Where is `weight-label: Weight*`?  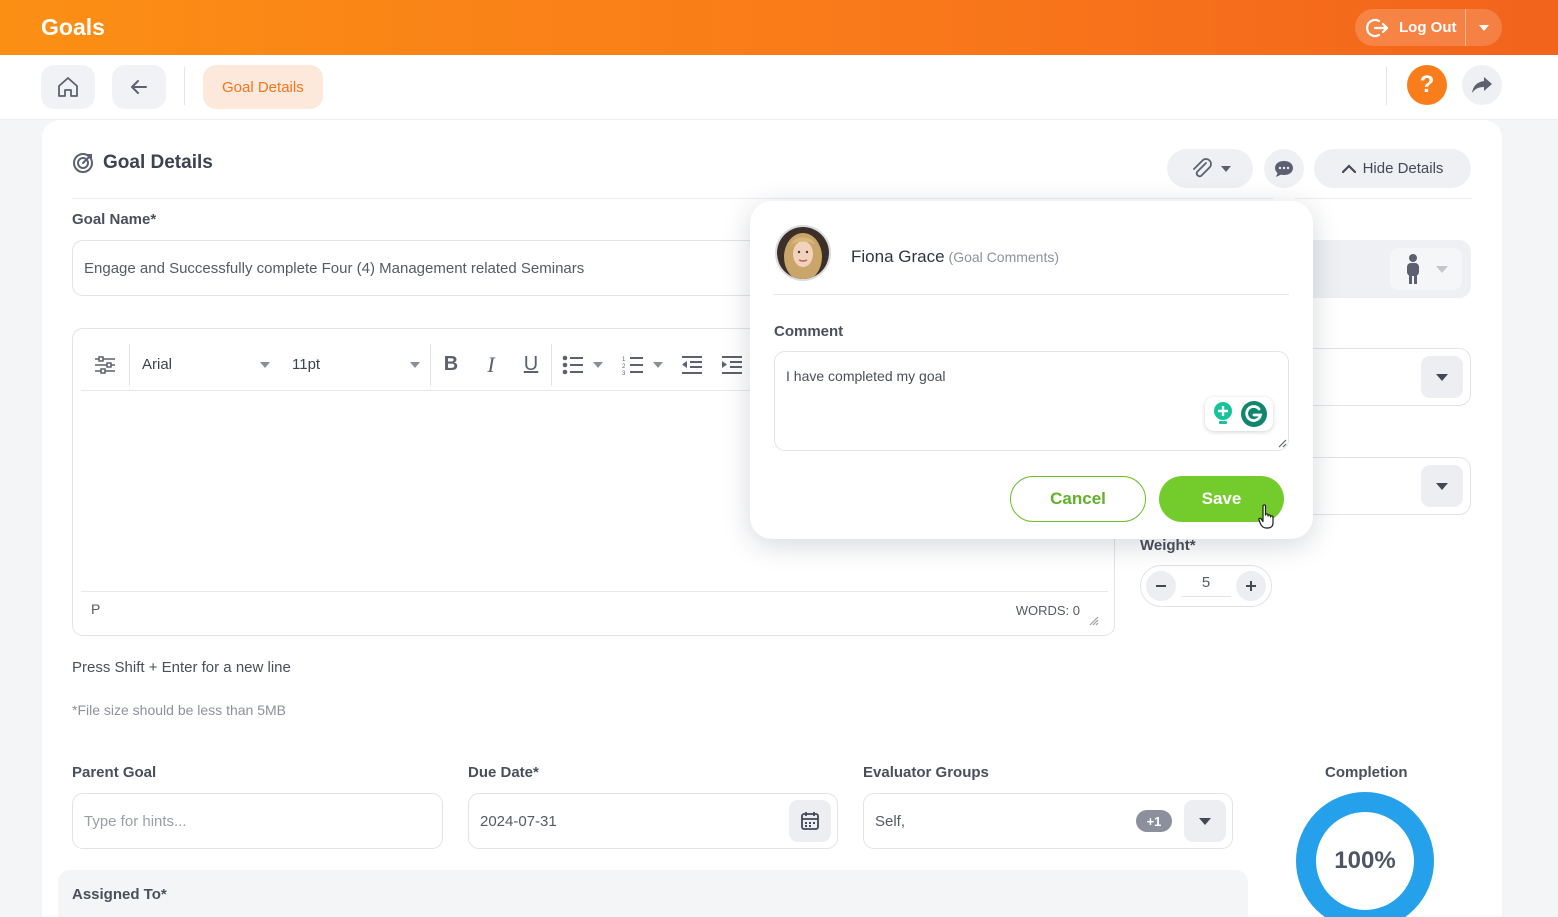
weight-label: Weight* is located at coordinates (1168, 545).